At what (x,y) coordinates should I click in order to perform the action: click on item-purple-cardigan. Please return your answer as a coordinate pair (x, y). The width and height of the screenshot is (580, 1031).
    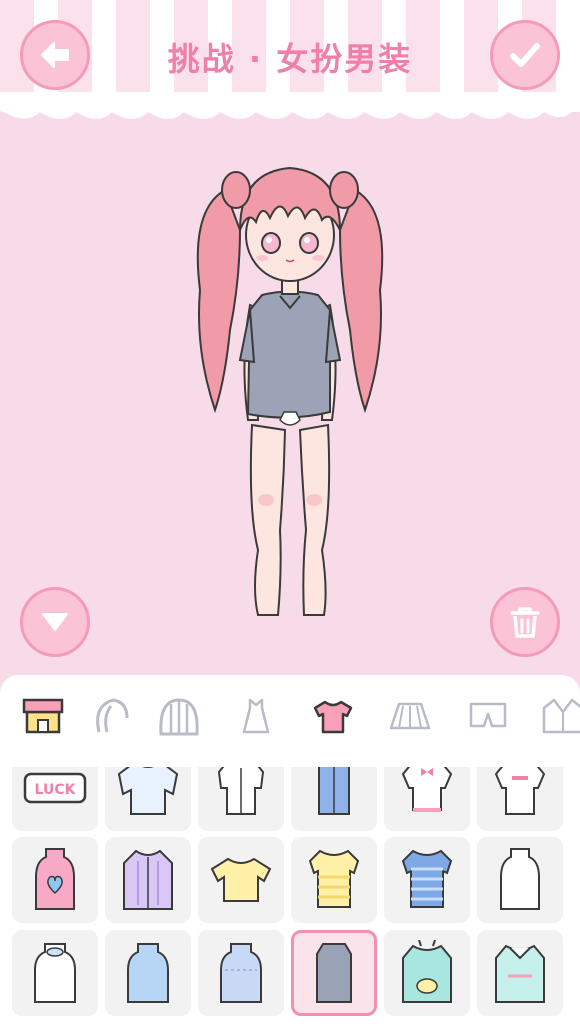
    Looking at the image, I should click on (148, 880).